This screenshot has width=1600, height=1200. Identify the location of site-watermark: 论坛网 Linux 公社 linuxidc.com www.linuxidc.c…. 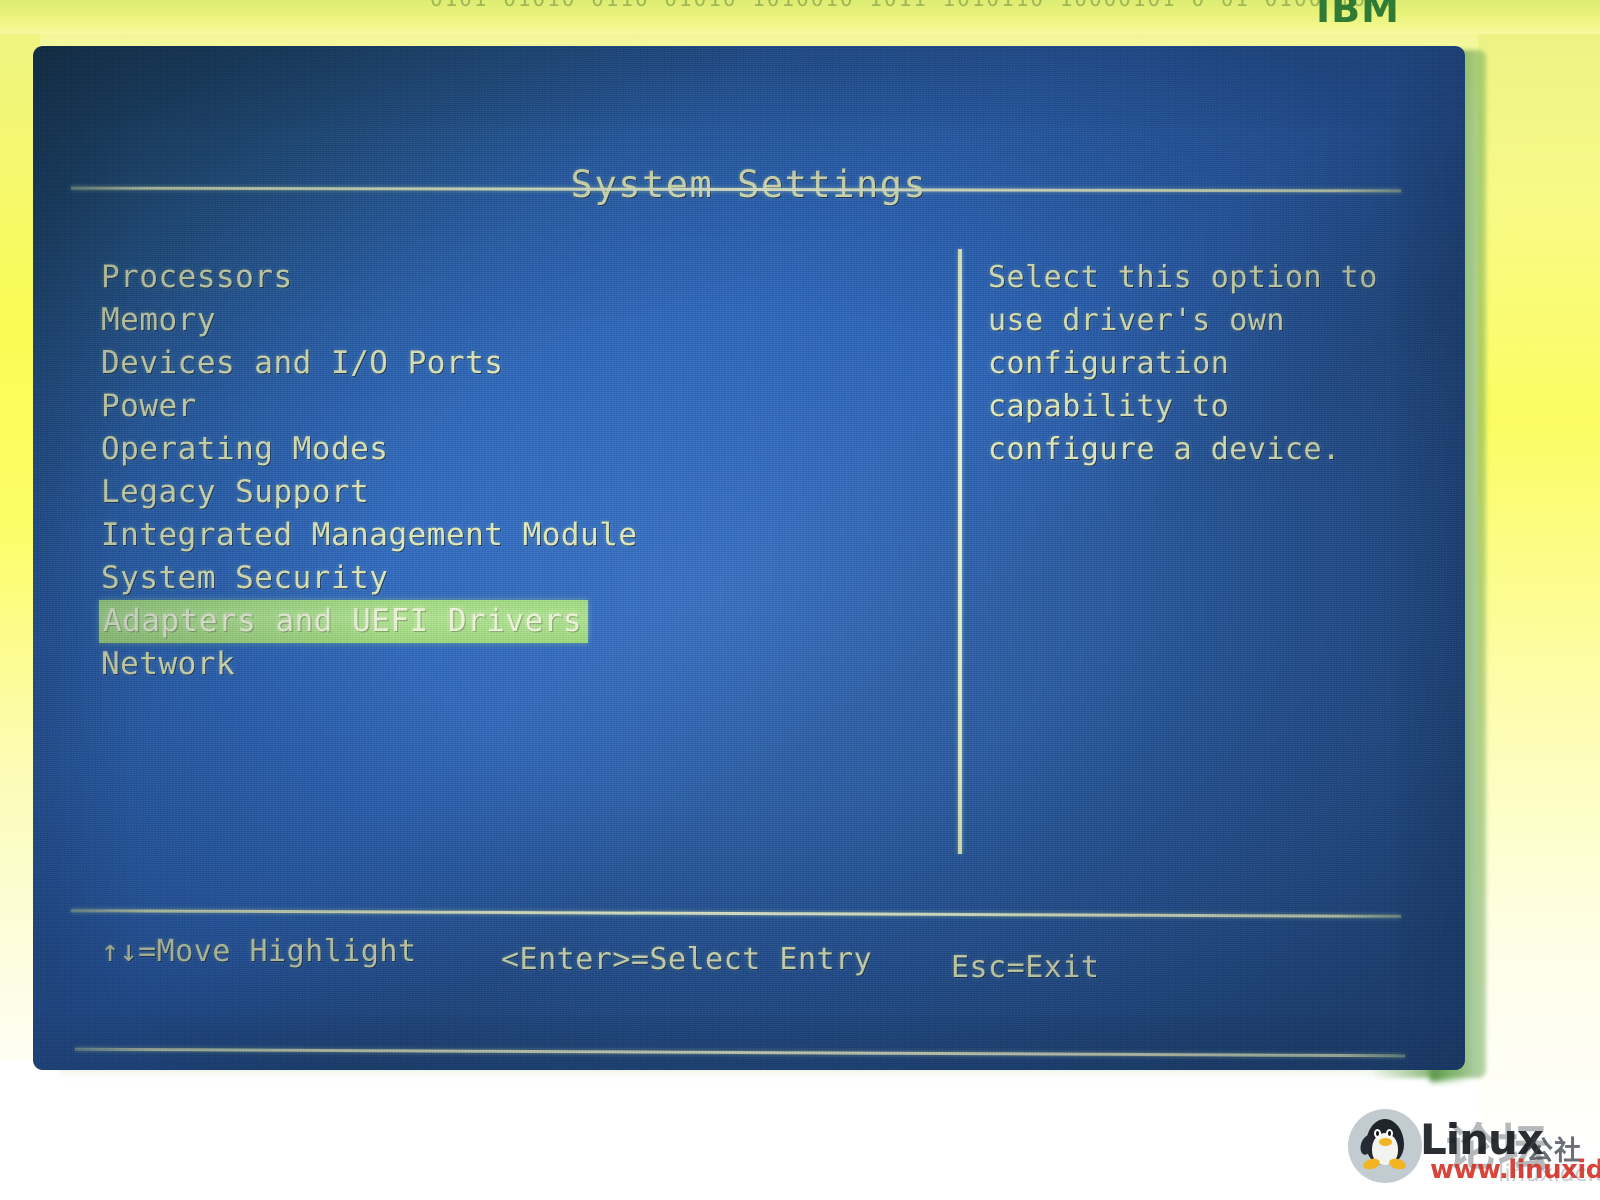
(1469, 1148).